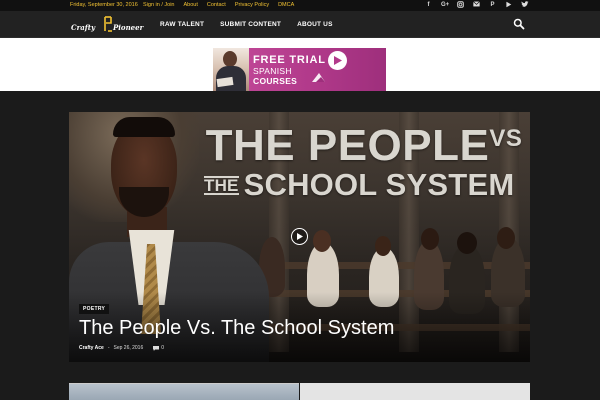  Describe the element at coordinates (182, 24) in the screenshot. I see `nav-raw-talent: RAW TALENT` at that location.